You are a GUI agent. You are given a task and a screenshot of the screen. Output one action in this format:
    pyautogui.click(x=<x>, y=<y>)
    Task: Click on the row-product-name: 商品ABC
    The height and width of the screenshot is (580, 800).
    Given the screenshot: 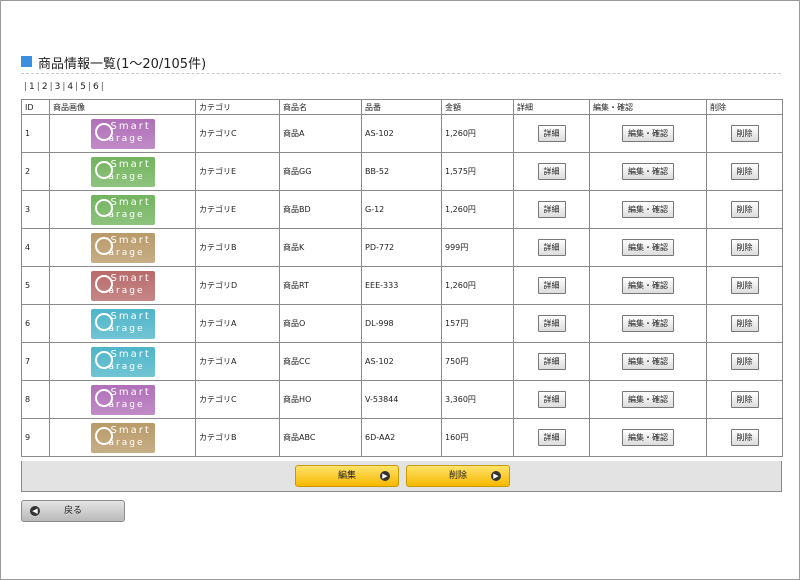 What is the action you would take?
    pyautogui.click(x=320, y=437)
    